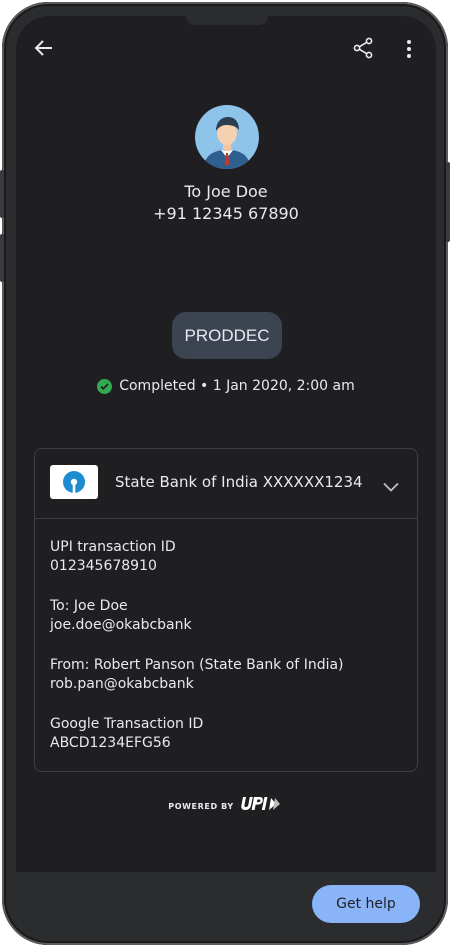 The height and width of the screenshot is (949, 452). What do you see at coordinates (201, 806) in the screenshot?
I see `powered-by-label: POWERED BY` at bounding box center [201, 806].